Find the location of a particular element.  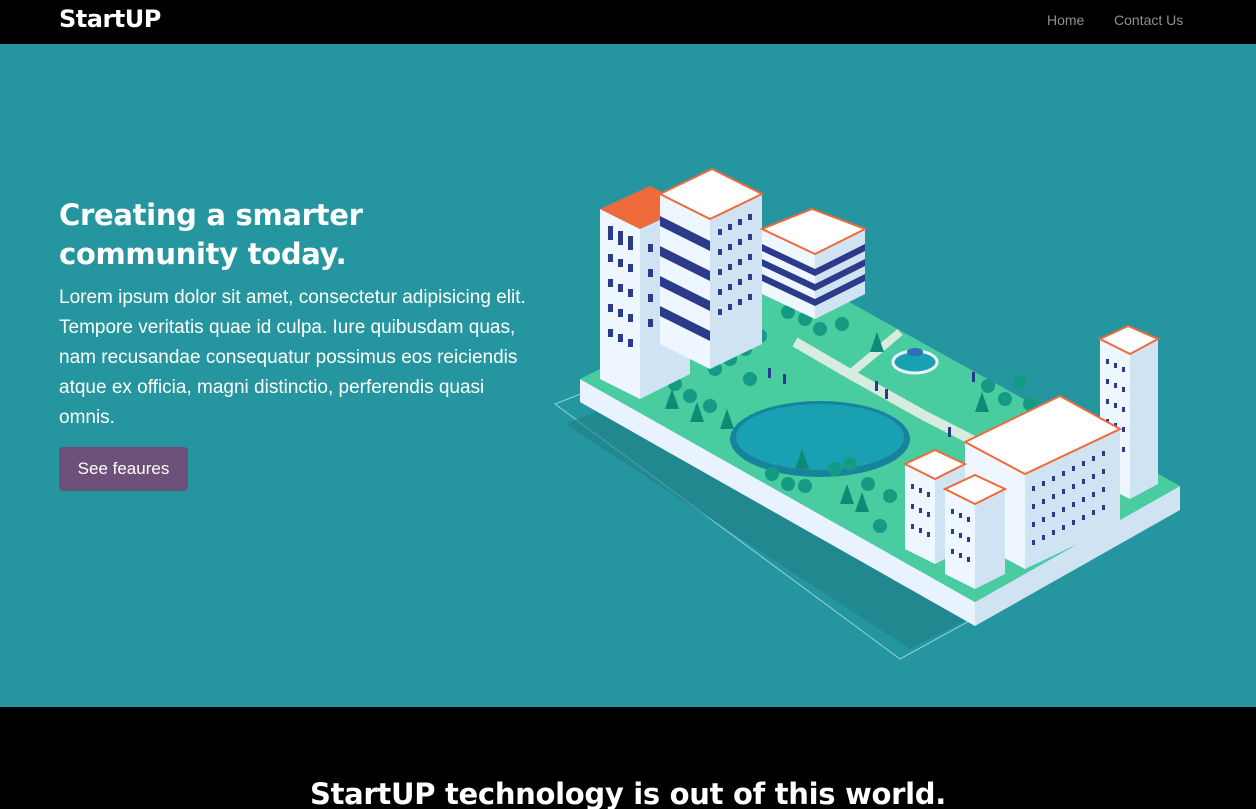

navbar: StartUP Home Contact Us is located at coordinates (628, 22).